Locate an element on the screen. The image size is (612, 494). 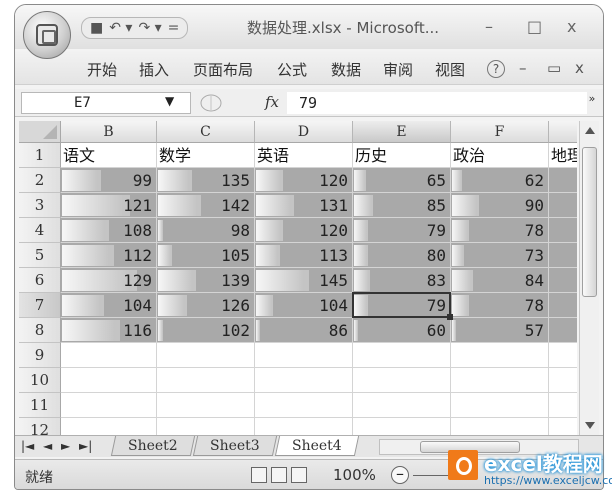
fill-handle is located at coordinates (450, 317).